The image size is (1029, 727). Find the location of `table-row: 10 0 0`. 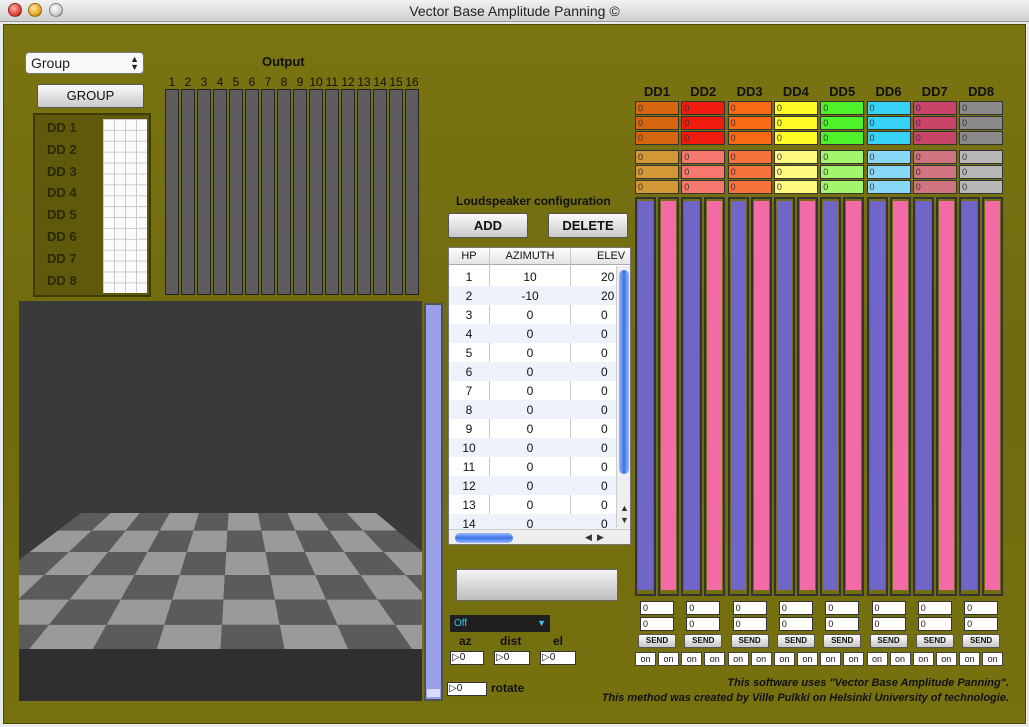

table-row: 10 0 0 is located at coordinates (539, 447).